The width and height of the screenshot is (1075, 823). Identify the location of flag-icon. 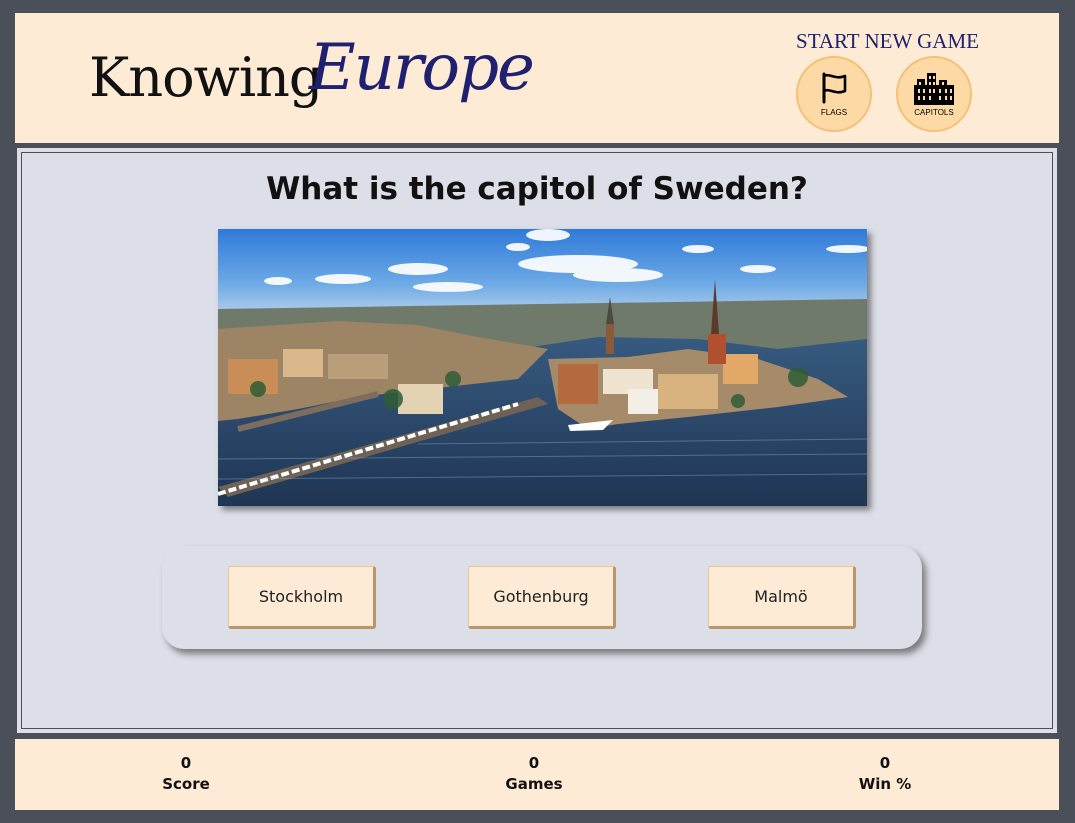
(834, 88).